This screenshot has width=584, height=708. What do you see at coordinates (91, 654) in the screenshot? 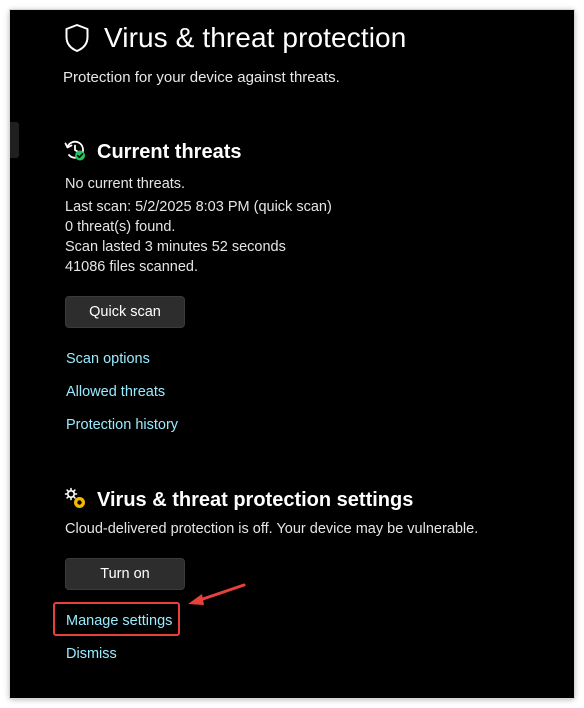
I see `dismiss-link: Dismiss` at bounding box center [91, 654].